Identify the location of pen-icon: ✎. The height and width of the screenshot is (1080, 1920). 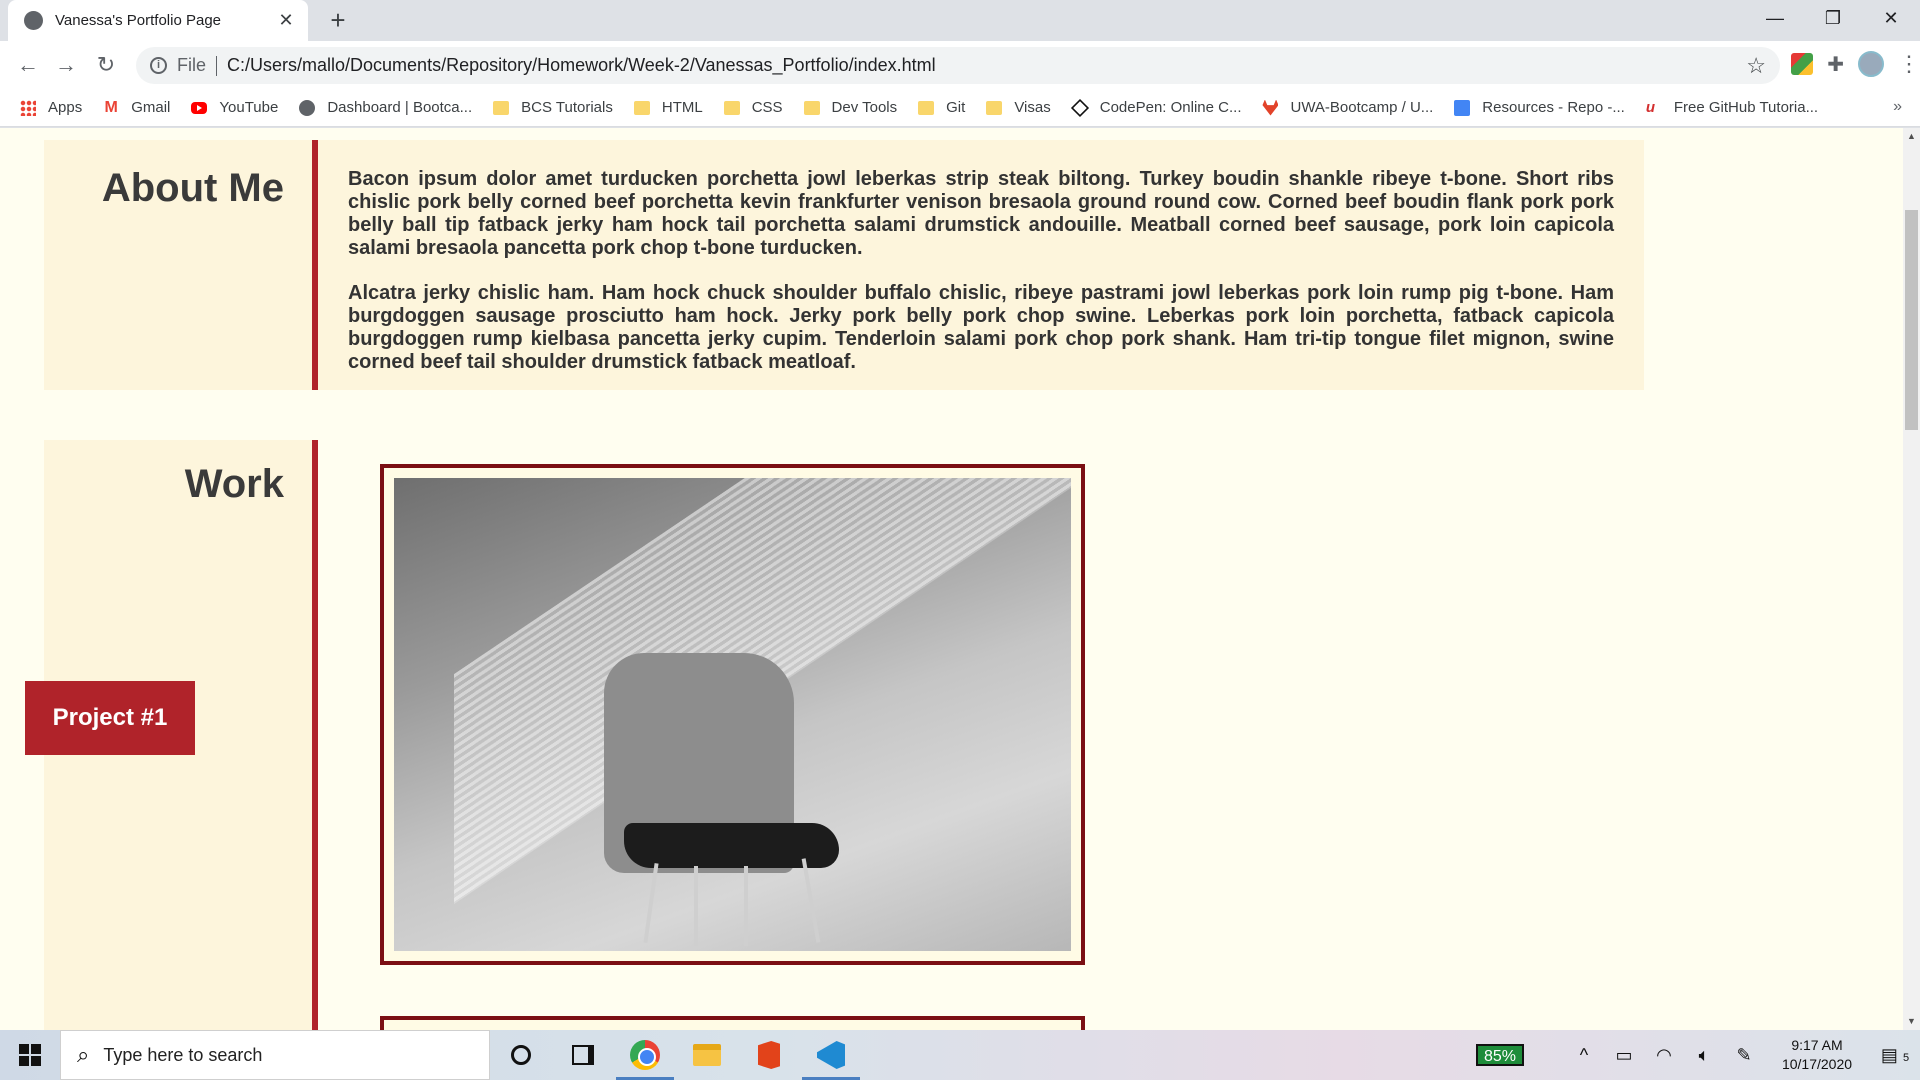
(1744, 1055).